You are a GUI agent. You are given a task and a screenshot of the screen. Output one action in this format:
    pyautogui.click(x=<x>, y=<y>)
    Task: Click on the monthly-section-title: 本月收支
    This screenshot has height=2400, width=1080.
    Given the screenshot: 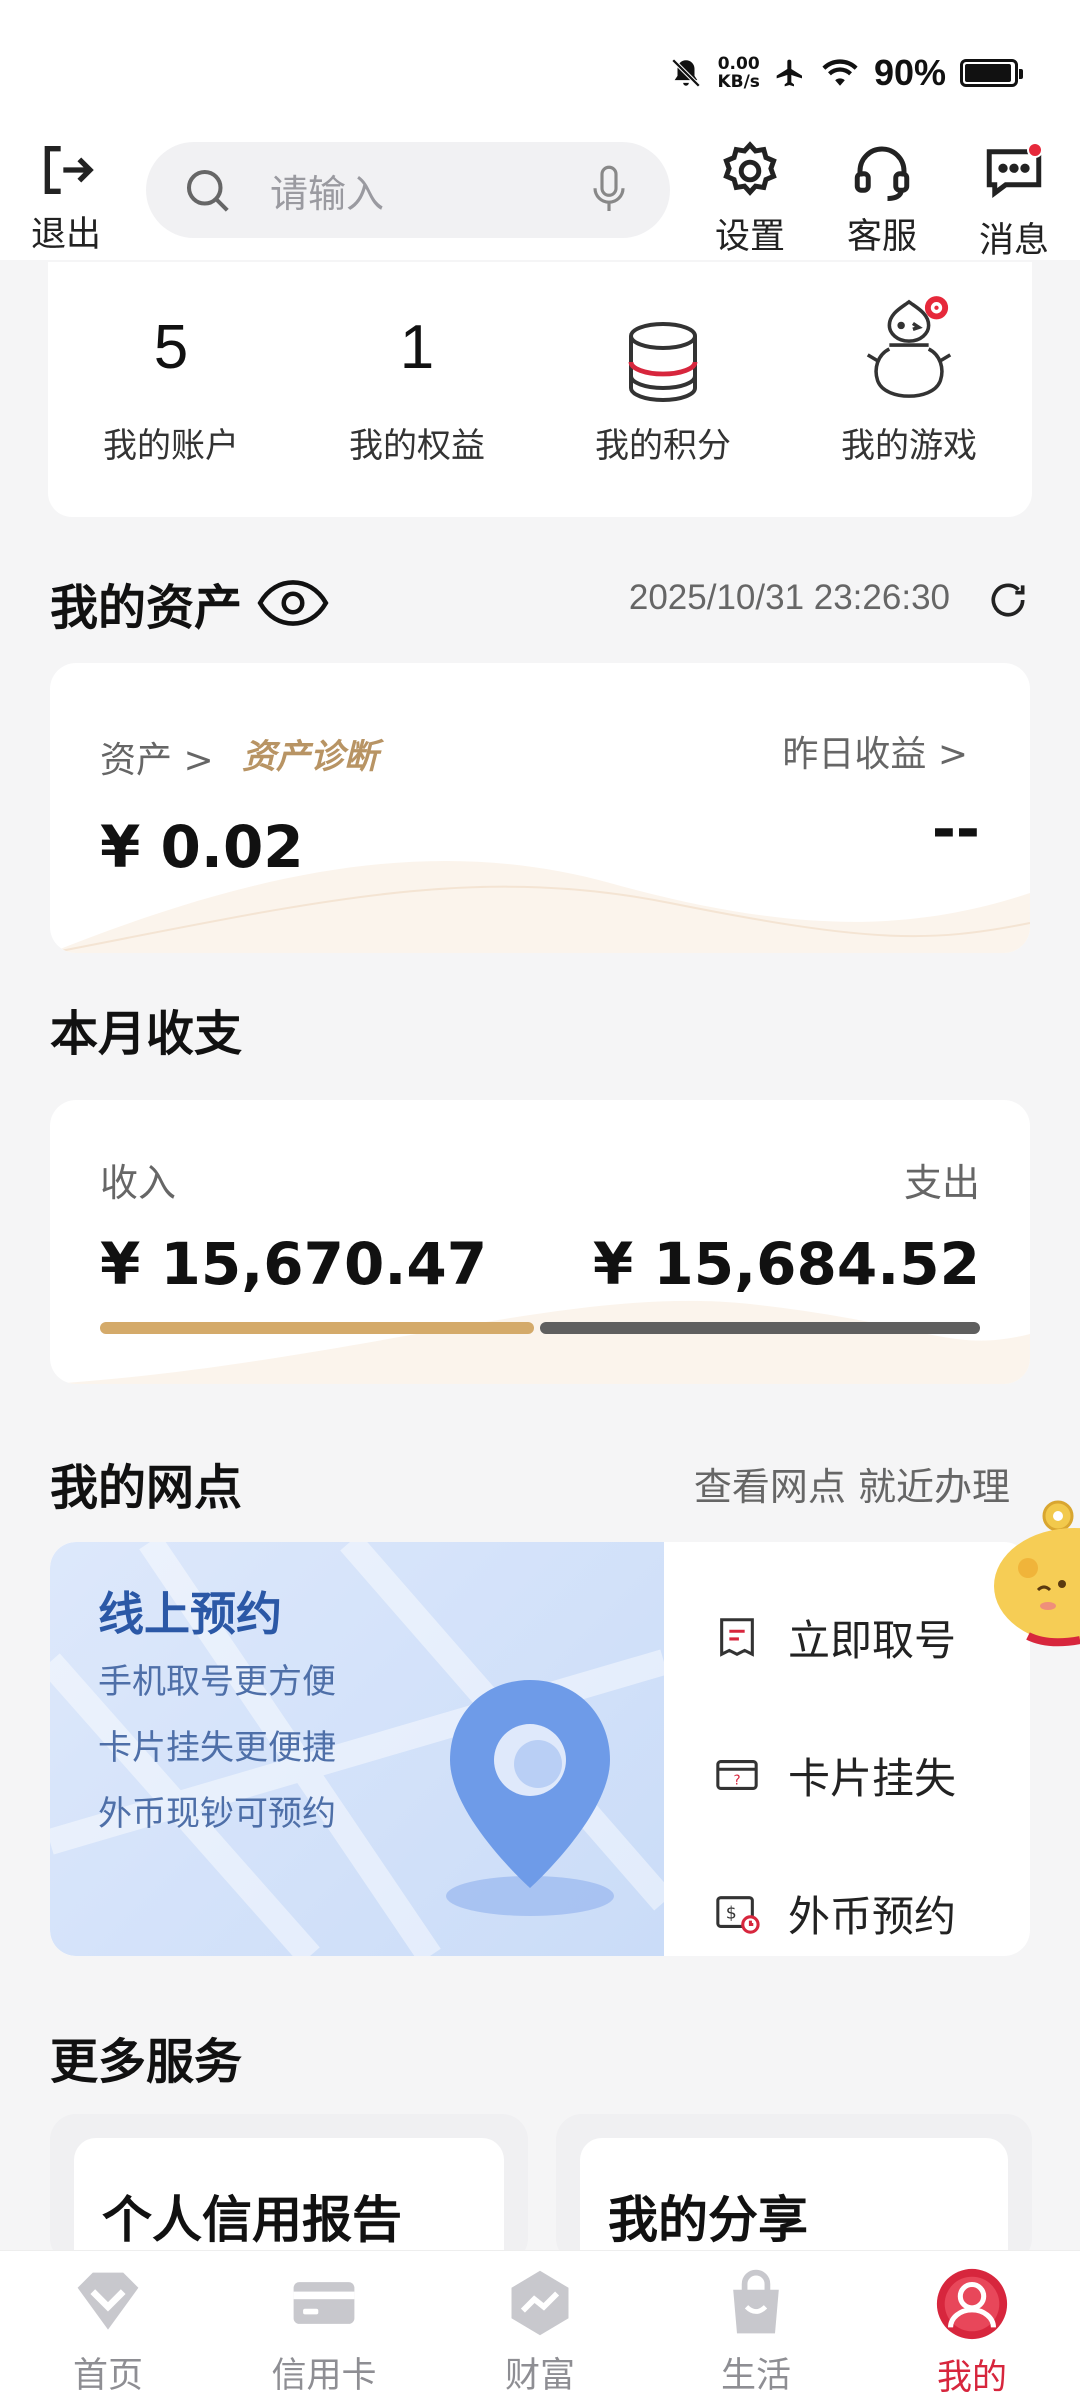 What is the action you would take?
    pyautogui.click(x=146, y=1034)
    